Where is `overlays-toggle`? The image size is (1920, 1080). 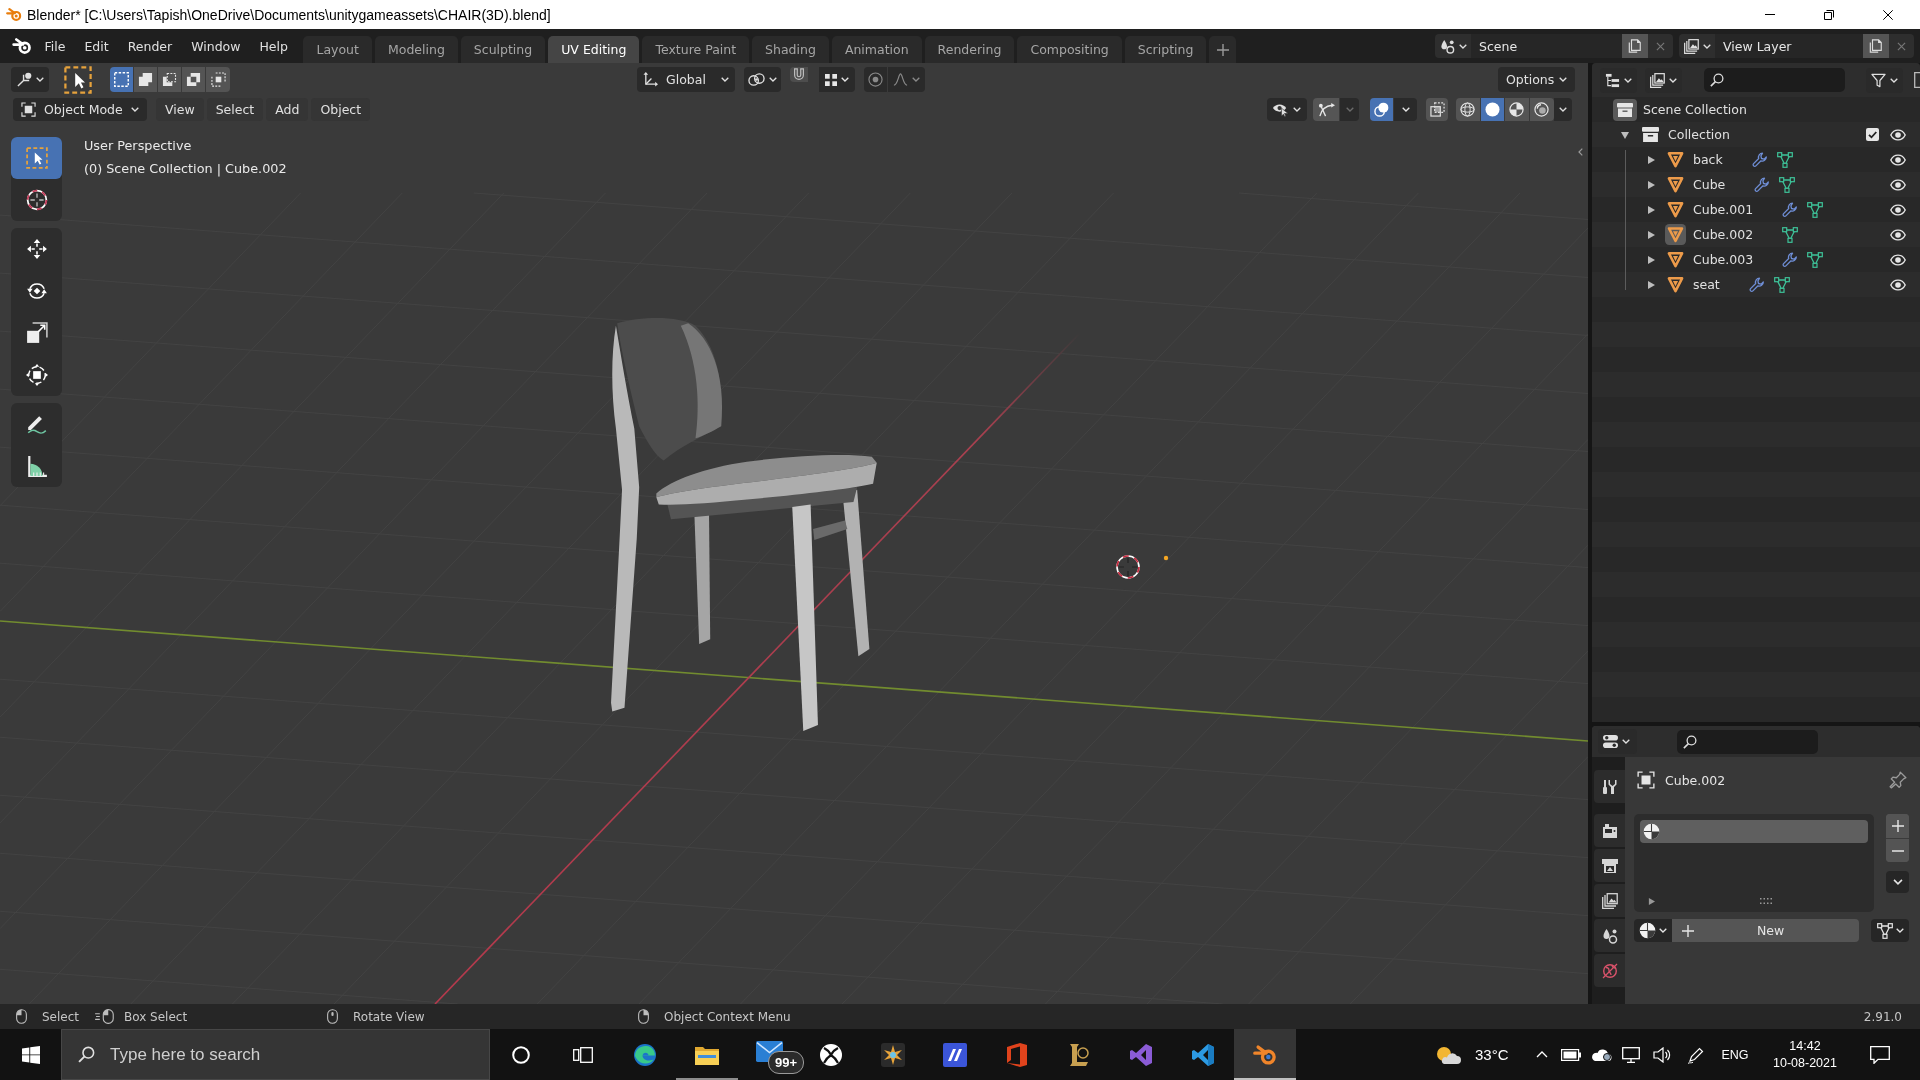
overlays-toggle is located at coordinates (1382, 109).